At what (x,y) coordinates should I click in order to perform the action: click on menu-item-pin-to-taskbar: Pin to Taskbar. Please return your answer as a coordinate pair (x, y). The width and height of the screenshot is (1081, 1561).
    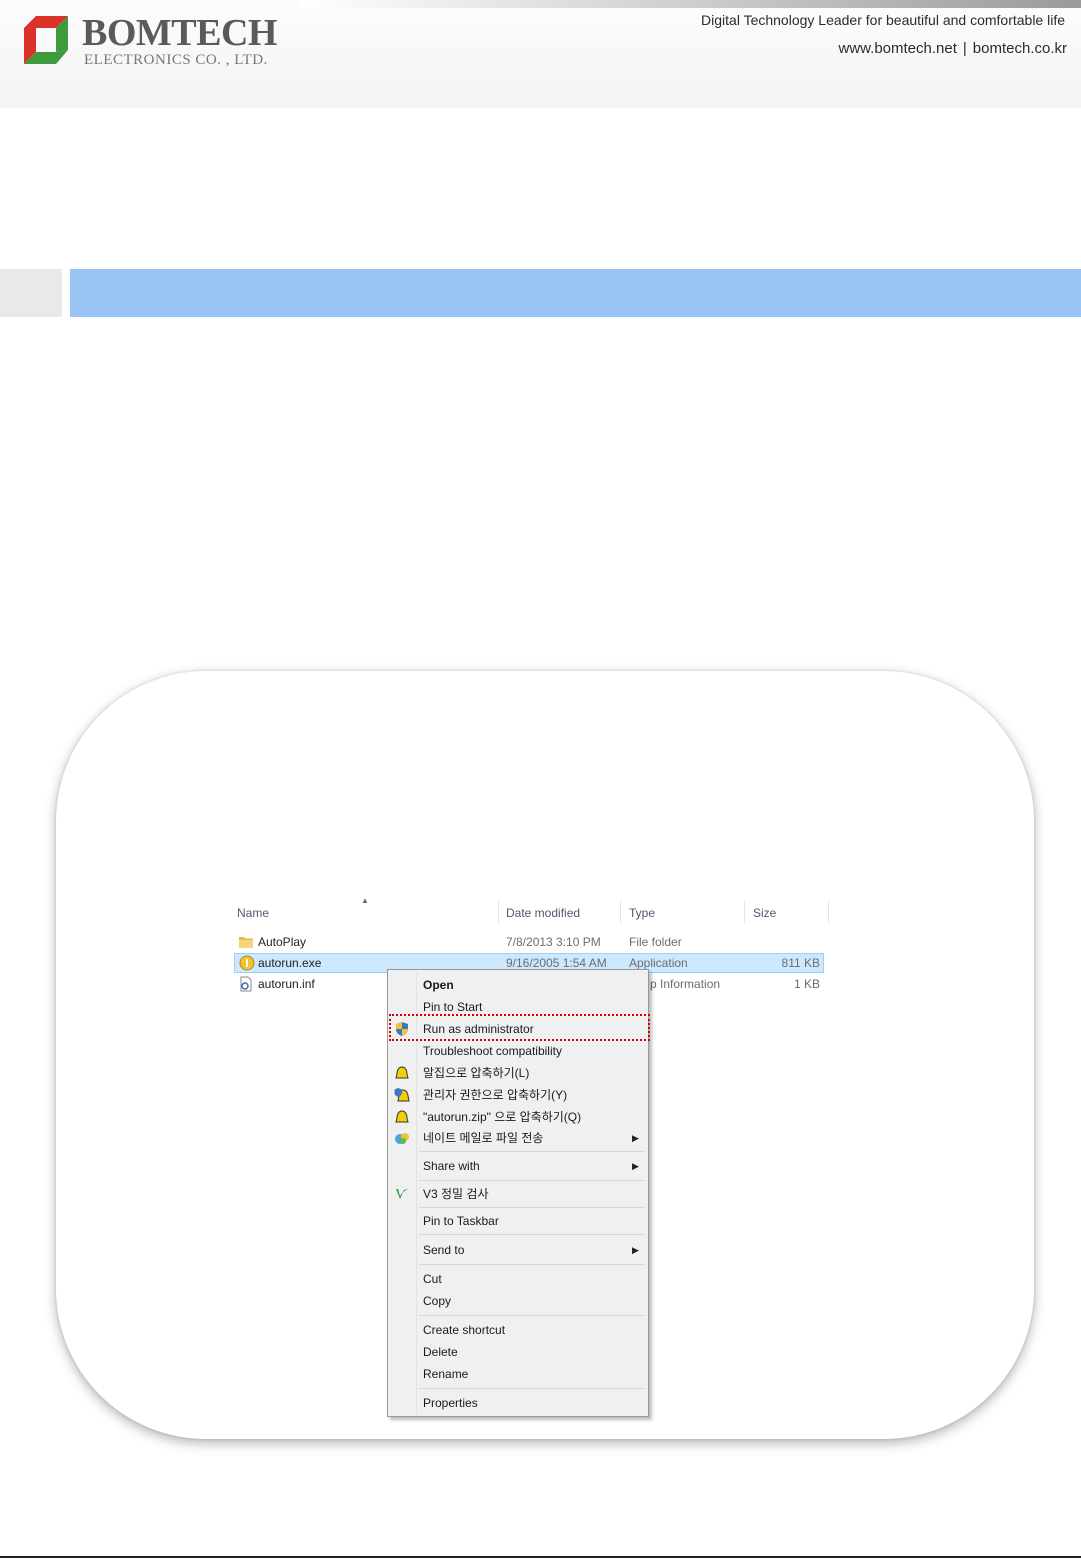
    Looking at the image, I should click on (461, 1221).